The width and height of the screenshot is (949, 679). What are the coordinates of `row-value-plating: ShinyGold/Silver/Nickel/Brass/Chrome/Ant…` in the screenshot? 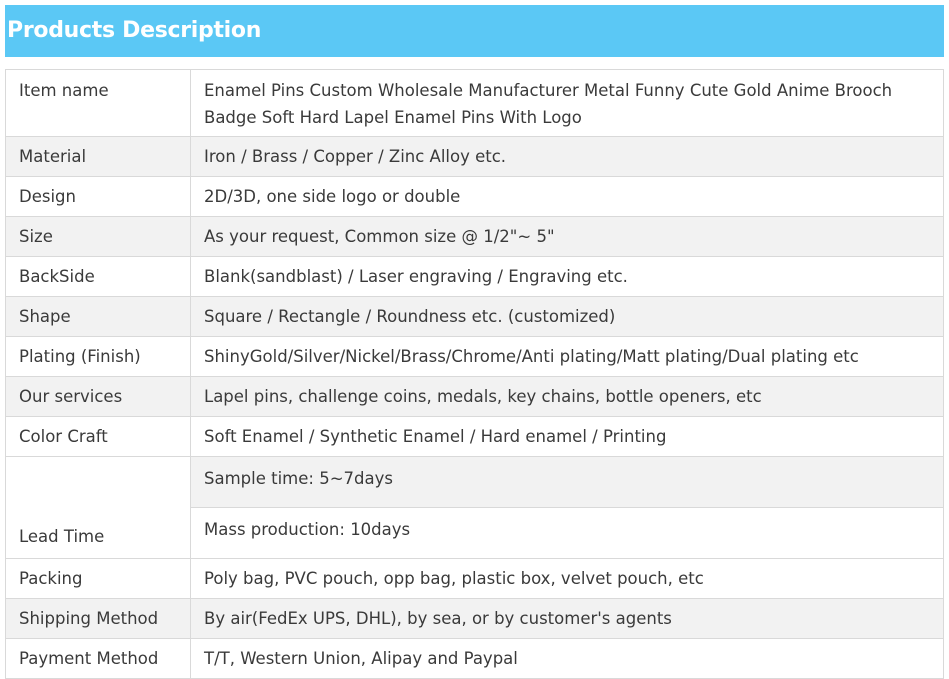 It's located at (567, 356).